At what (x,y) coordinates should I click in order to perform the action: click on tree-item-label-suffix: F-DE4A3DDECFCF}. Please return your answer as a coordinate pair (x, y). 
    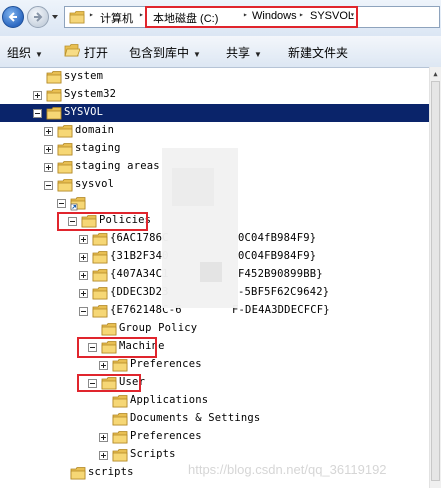
    Looking at the image, I should click on (281, 310).